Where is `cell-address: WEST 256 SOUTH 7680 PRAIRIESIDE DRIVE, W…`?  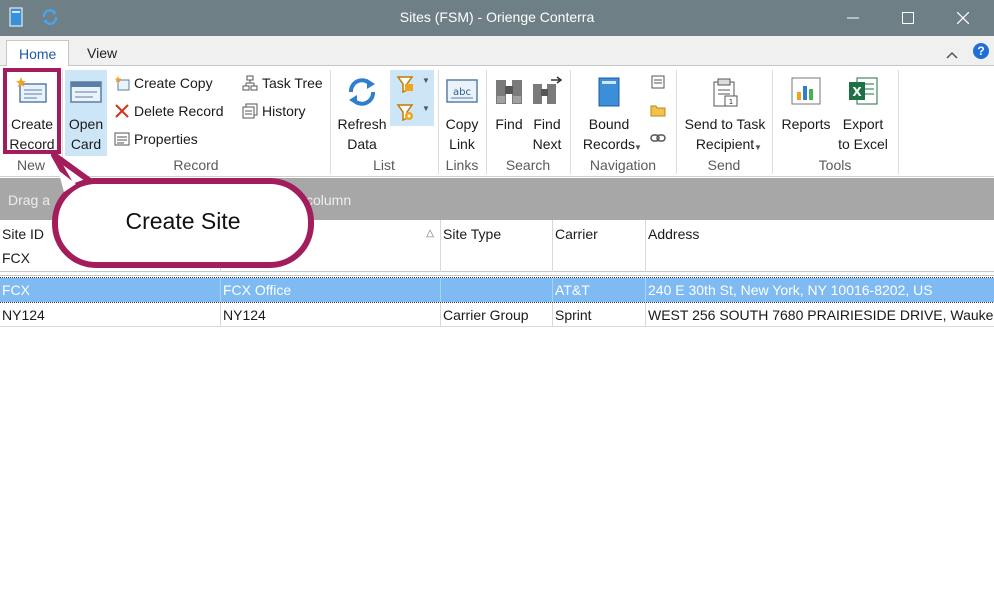
cell-address: WEST 256 SOUTH 7680 PRAIRIESIDE DRIVE, W… is located at coordinates (821, 315).